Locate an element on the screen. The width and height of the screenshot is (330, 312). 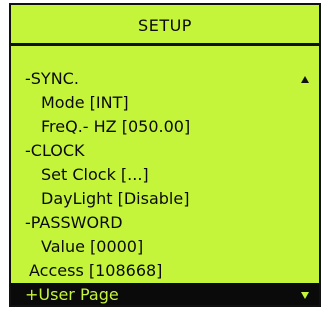
scroll-up-arrow-icon is located at coordinates (305, 79).